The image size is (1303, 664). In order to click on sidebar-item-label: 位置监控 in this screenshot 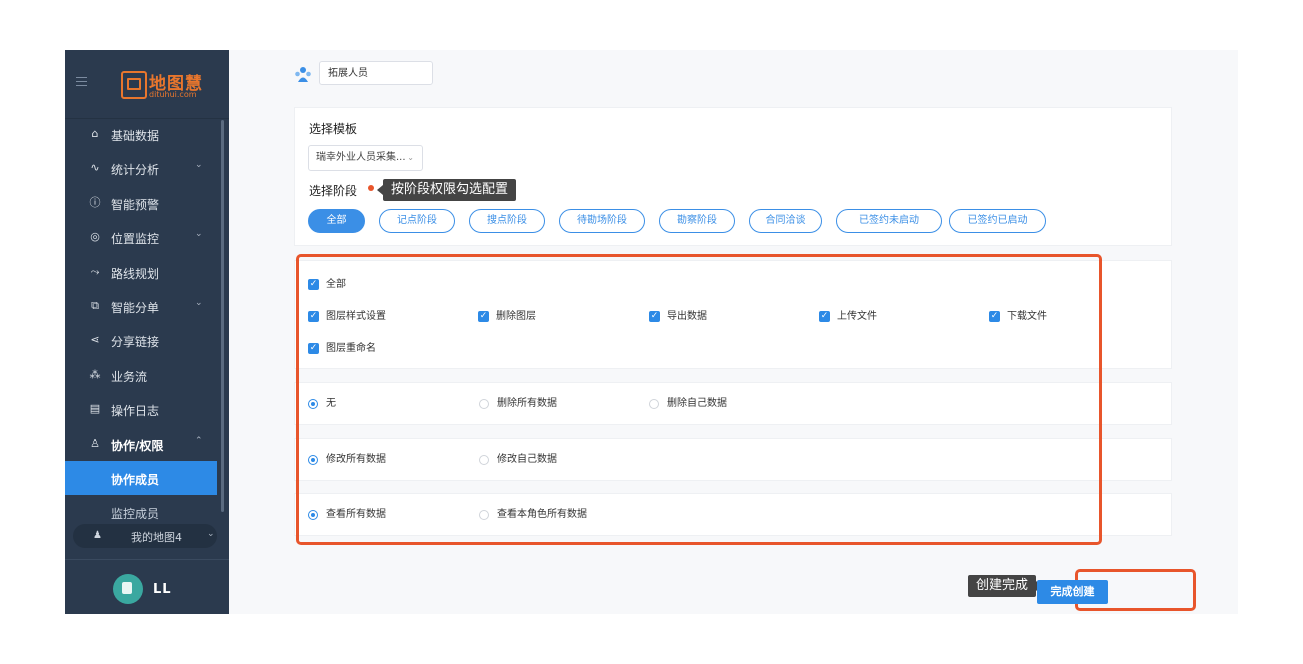, I will do `click(135, 239)`.